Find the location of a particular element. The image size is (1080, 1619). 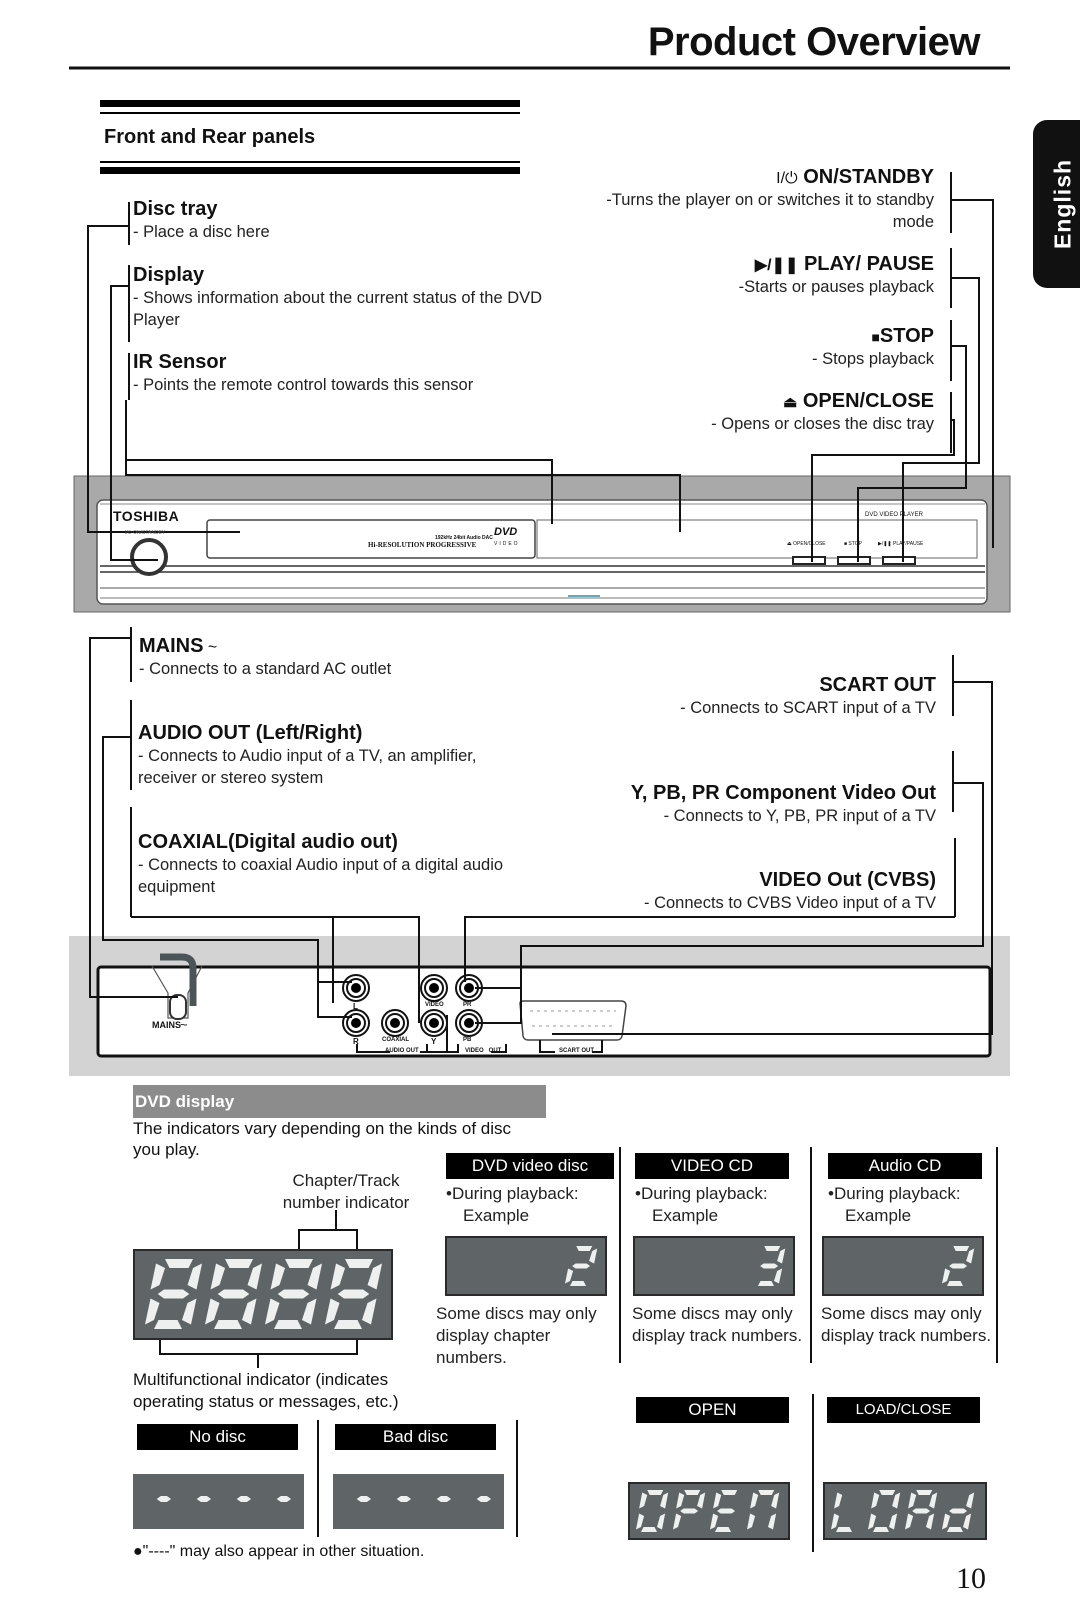

jack-label-y: Y is located at coordinates (434, 1041).